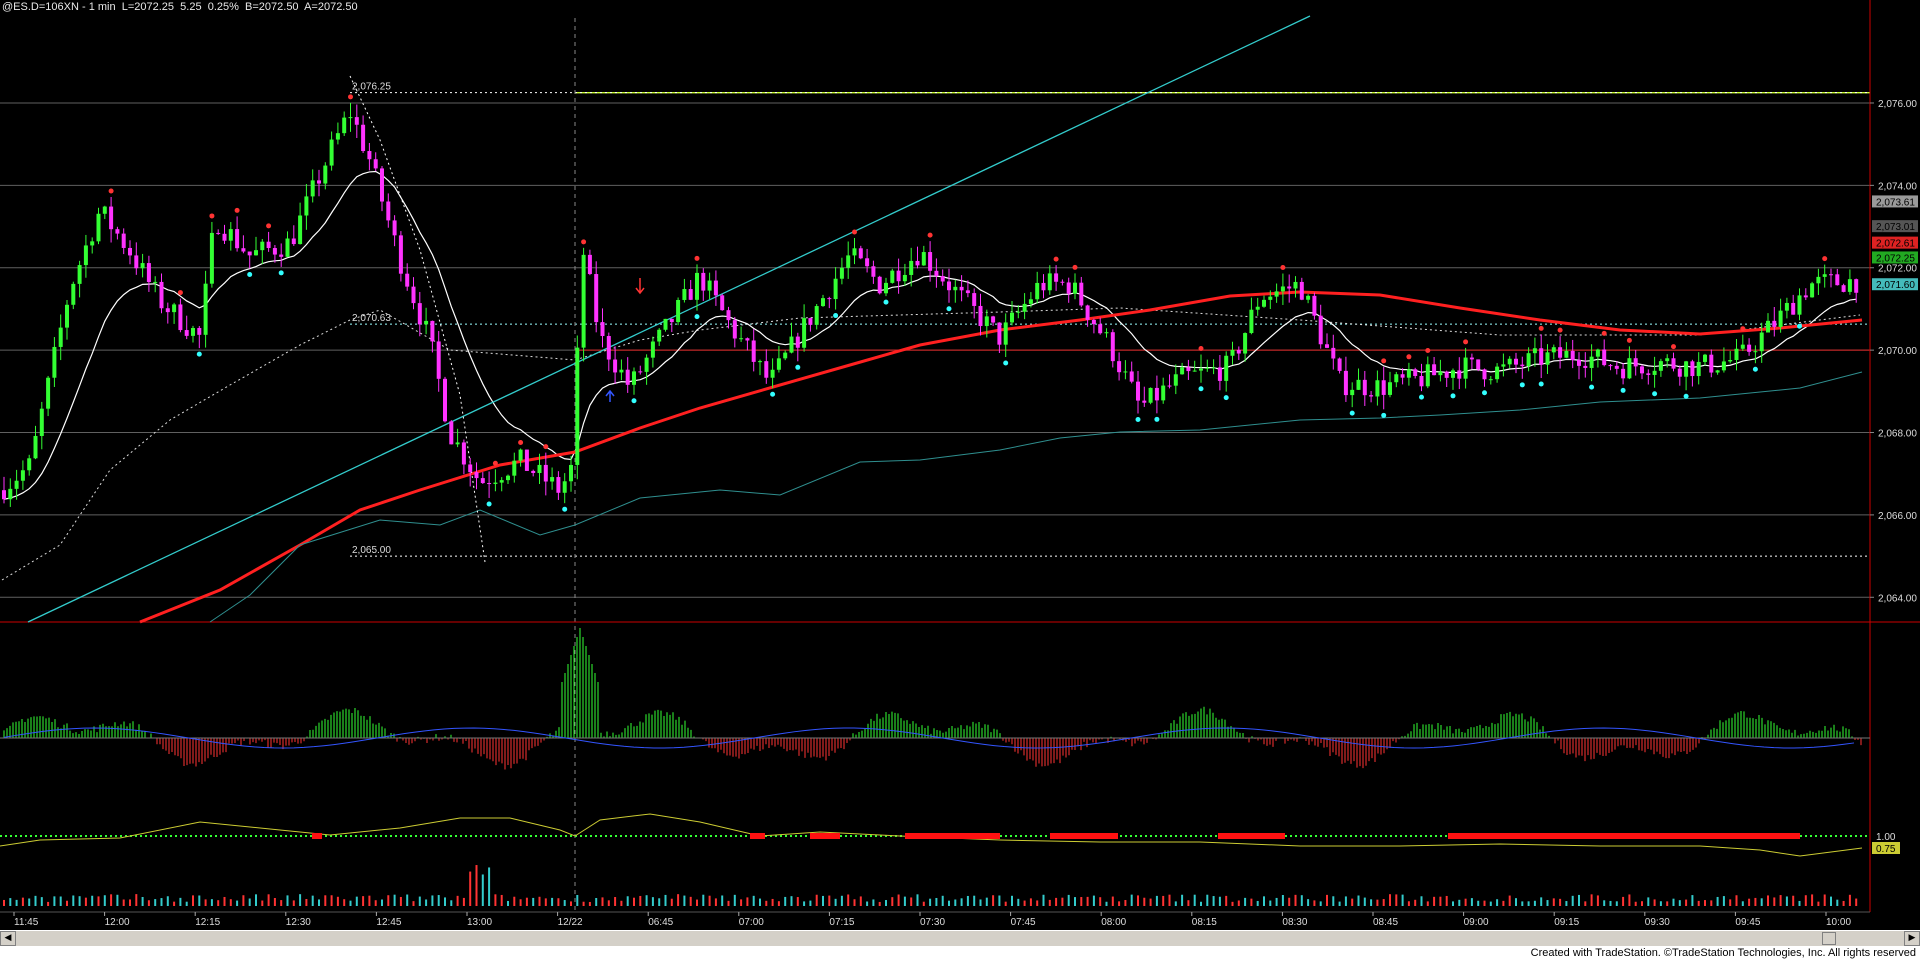  Describe the element at coordinates (1829, 938) in the screenshot. I see `scroll-thumb` at that location.